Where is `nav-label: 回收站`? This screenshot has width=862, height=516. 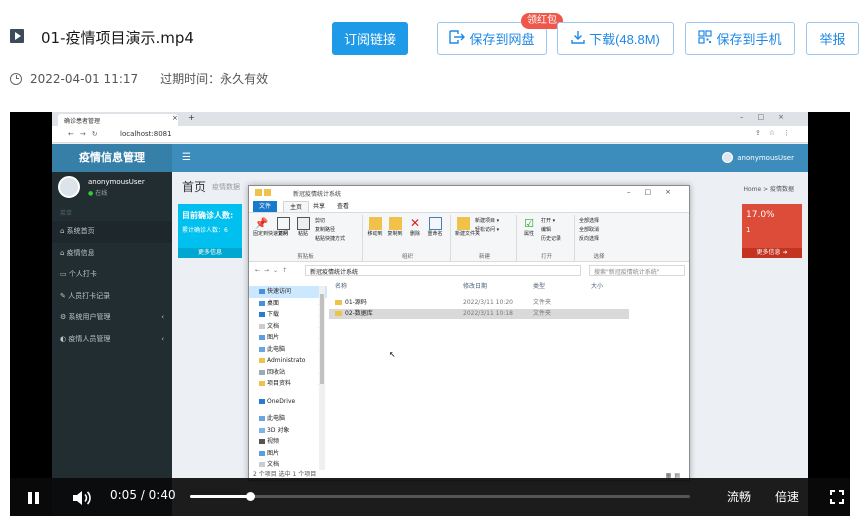 nav-label: 回收站 is located at coordinates (276, 372).